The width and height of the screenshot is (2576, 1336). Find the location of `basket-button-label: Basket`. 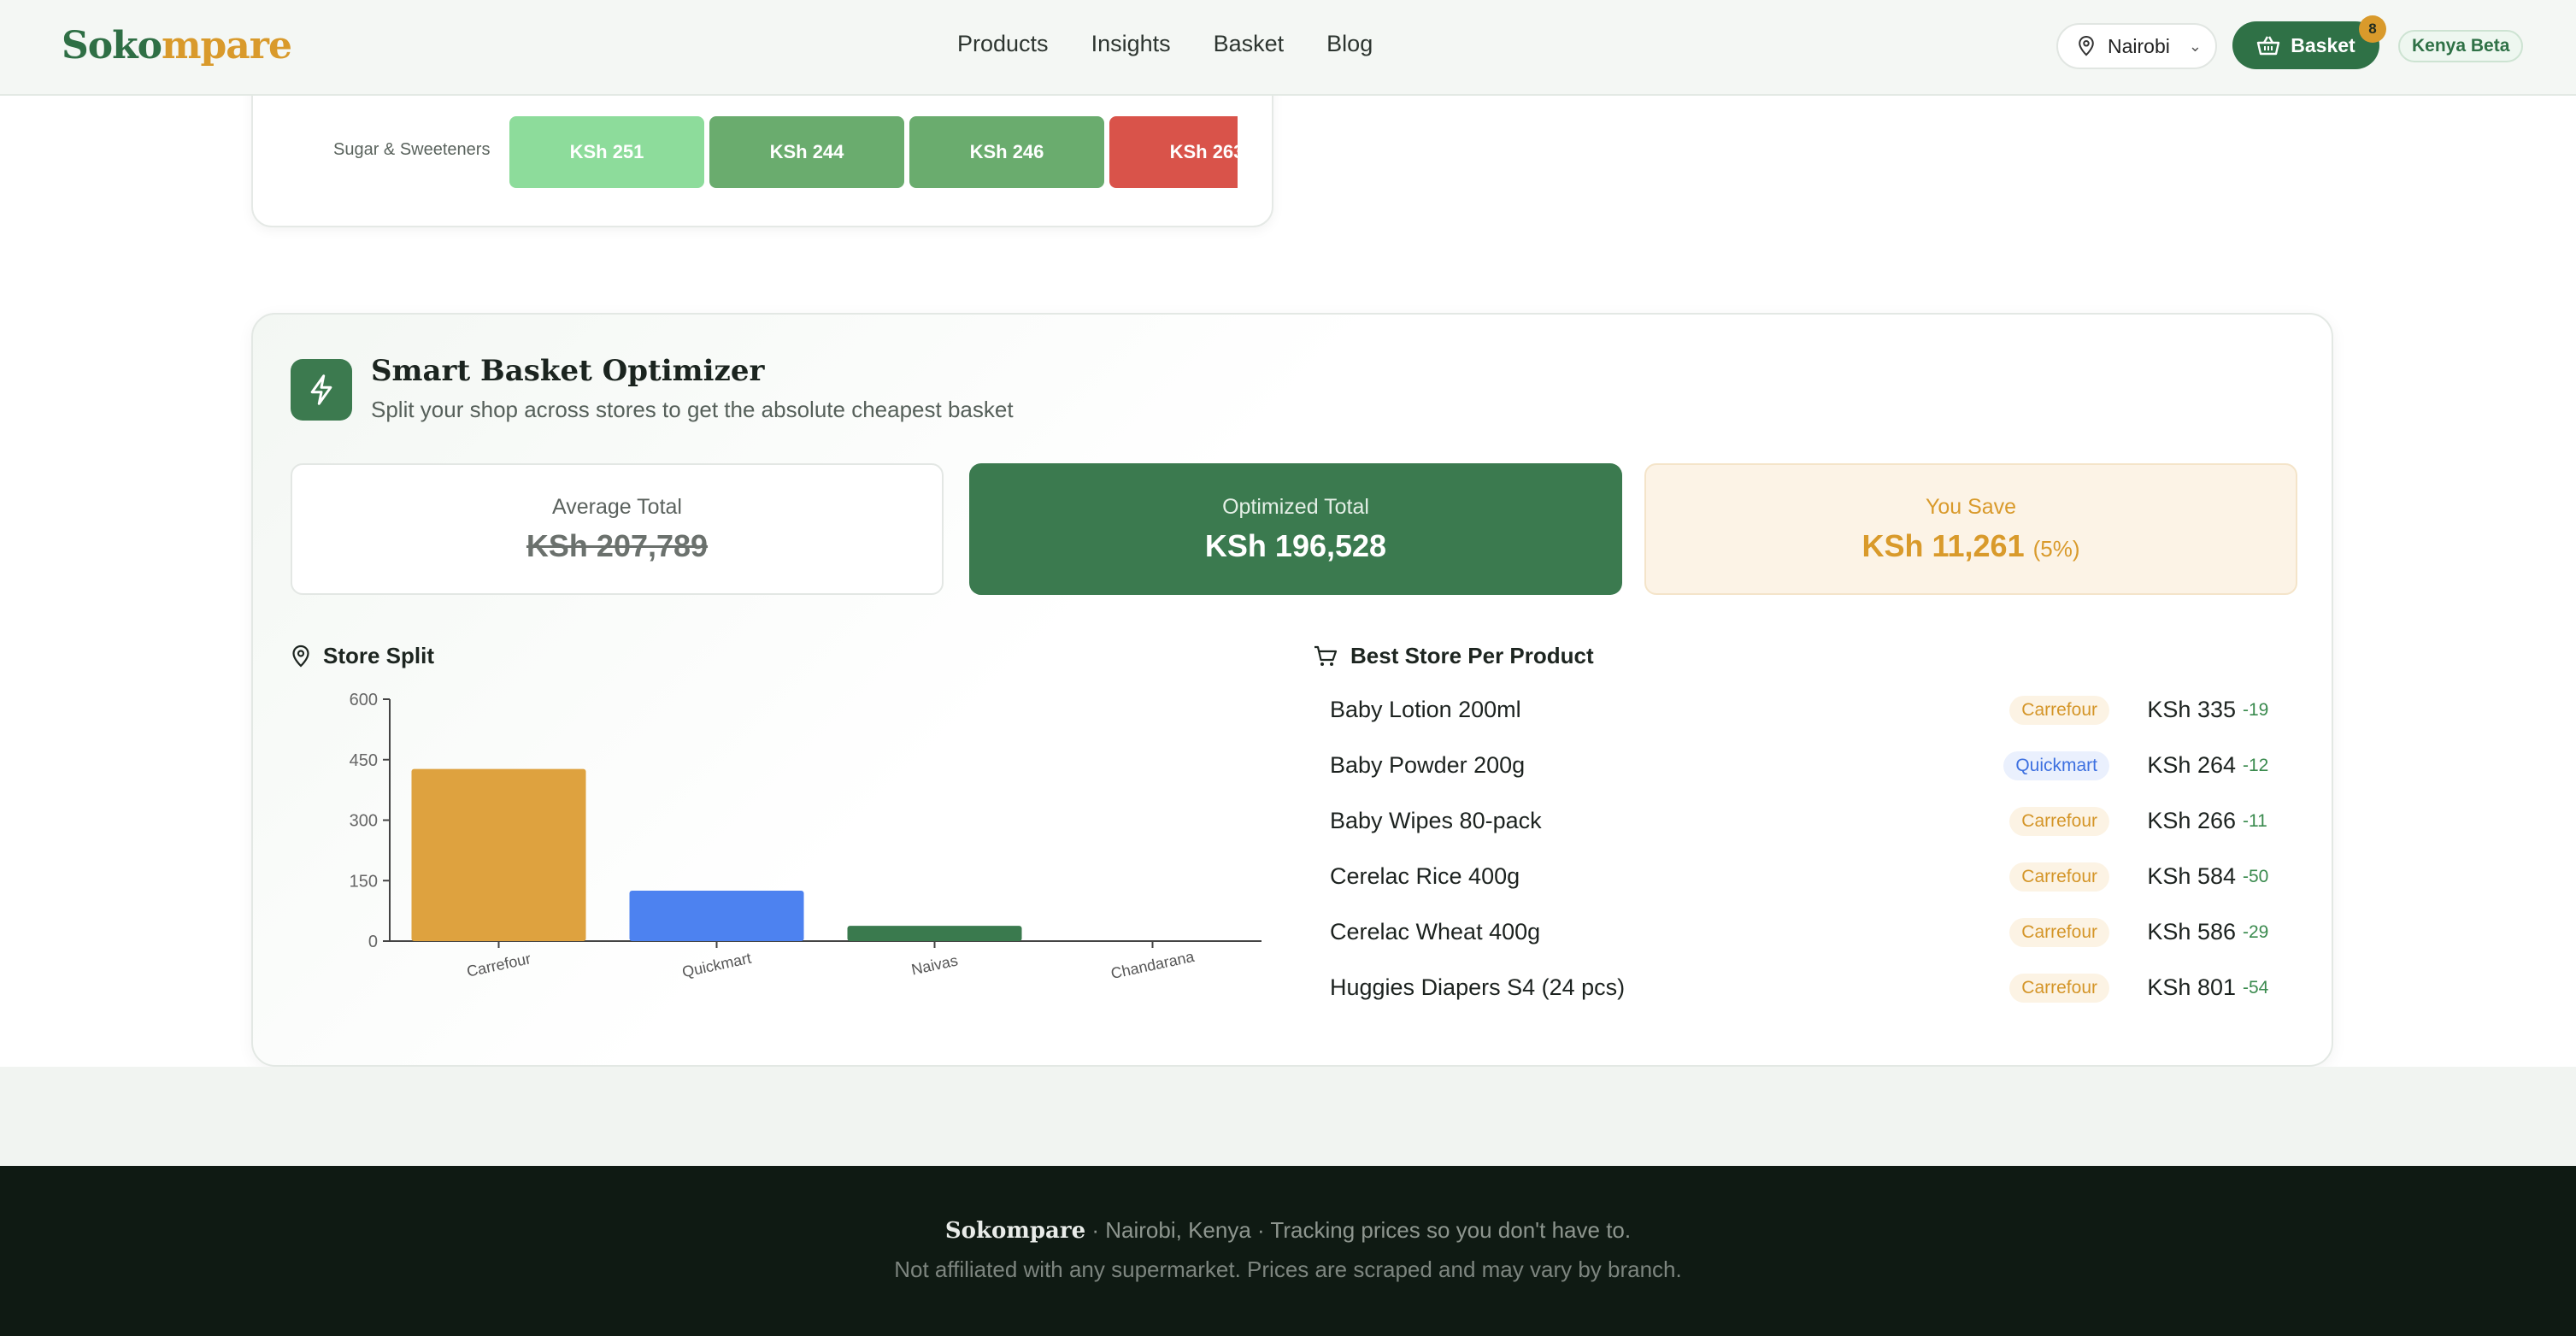

basket-button-label: Basket is located at coordinates (2323, 44).